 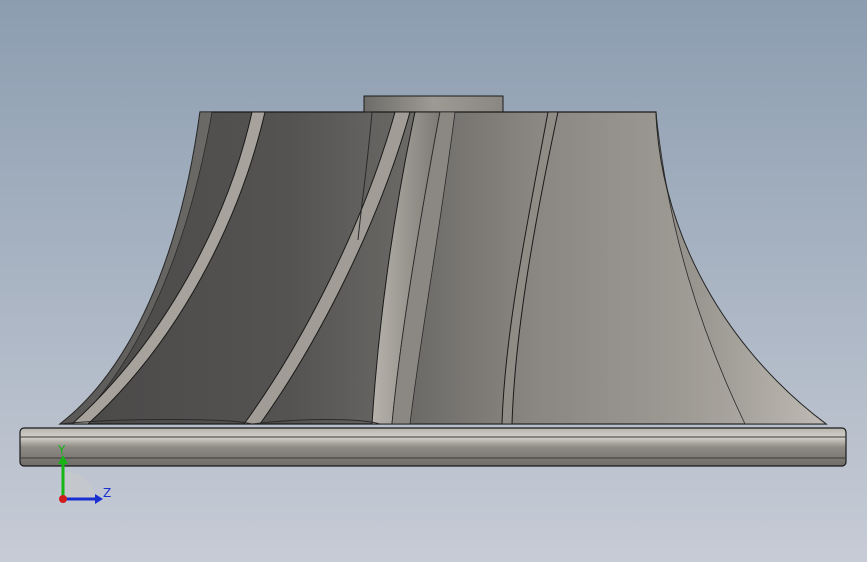 What do you see at coordinates (433, 447) in the screenshot?
I see `base-flange` at bounding box center [433, 447].